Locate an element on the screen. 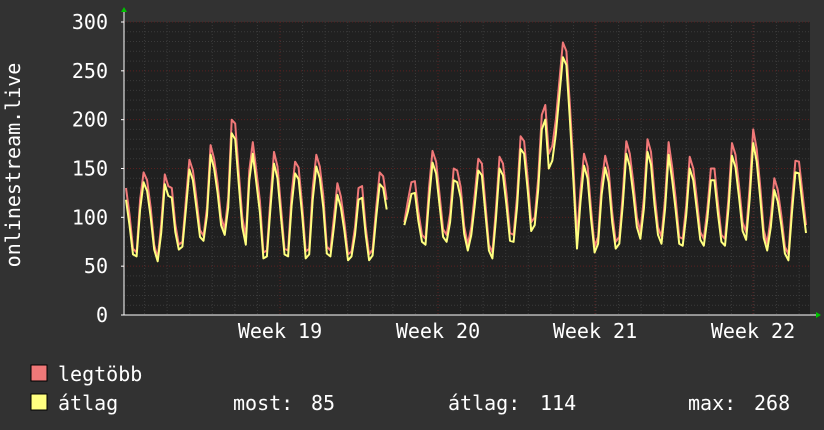 The width and height of the screenshot is (824, 430). legend-label-max: legtöbb is located at coordinates (100, 374).